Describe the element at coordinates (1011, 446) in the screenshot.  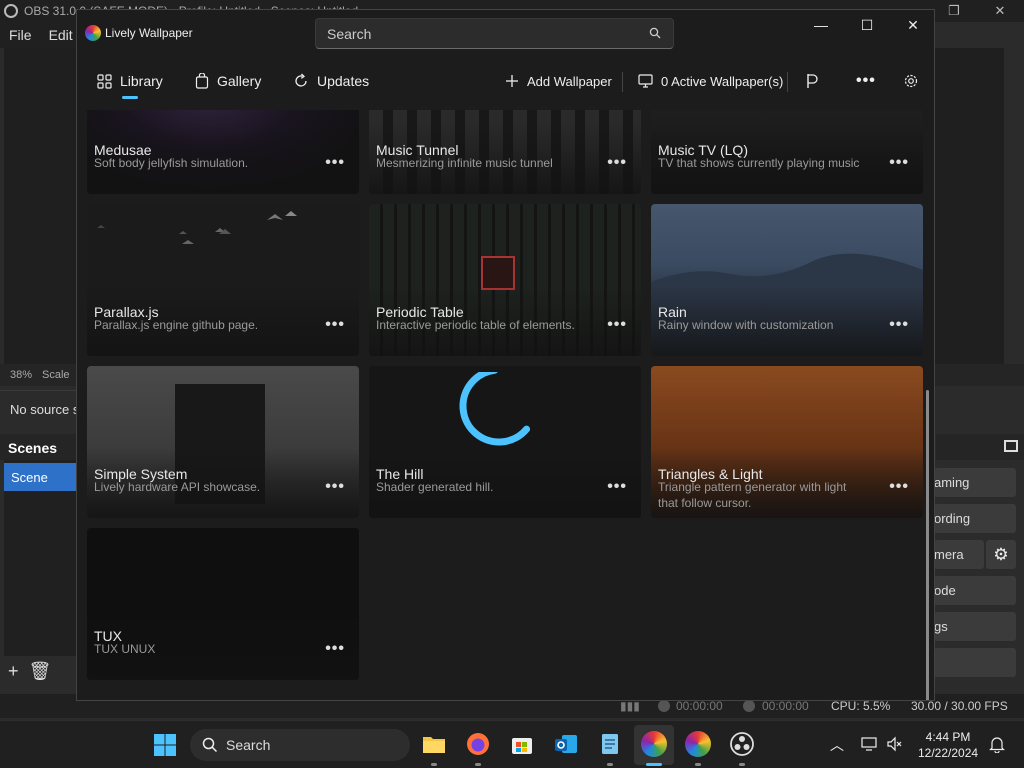
I see `dock-float-icon` at that location.